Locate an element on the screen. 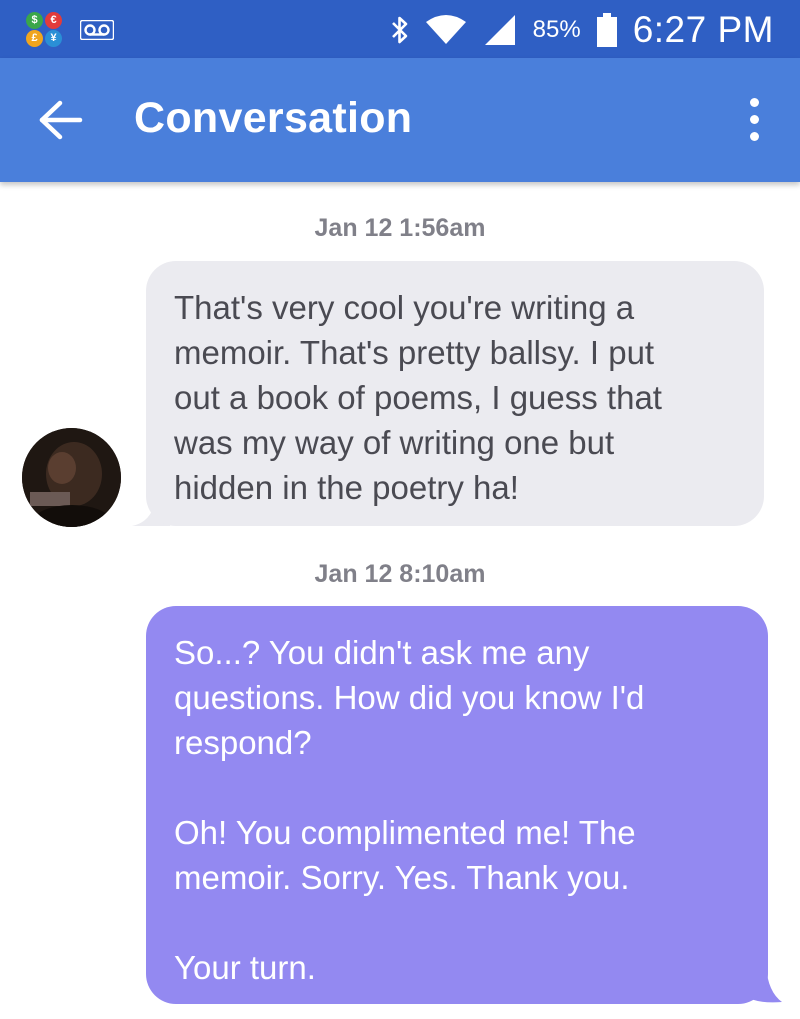 This screenshot has height=1019, width=800. message-timestamp: Jan 12 1:56am is located at coordinates (400, 228).